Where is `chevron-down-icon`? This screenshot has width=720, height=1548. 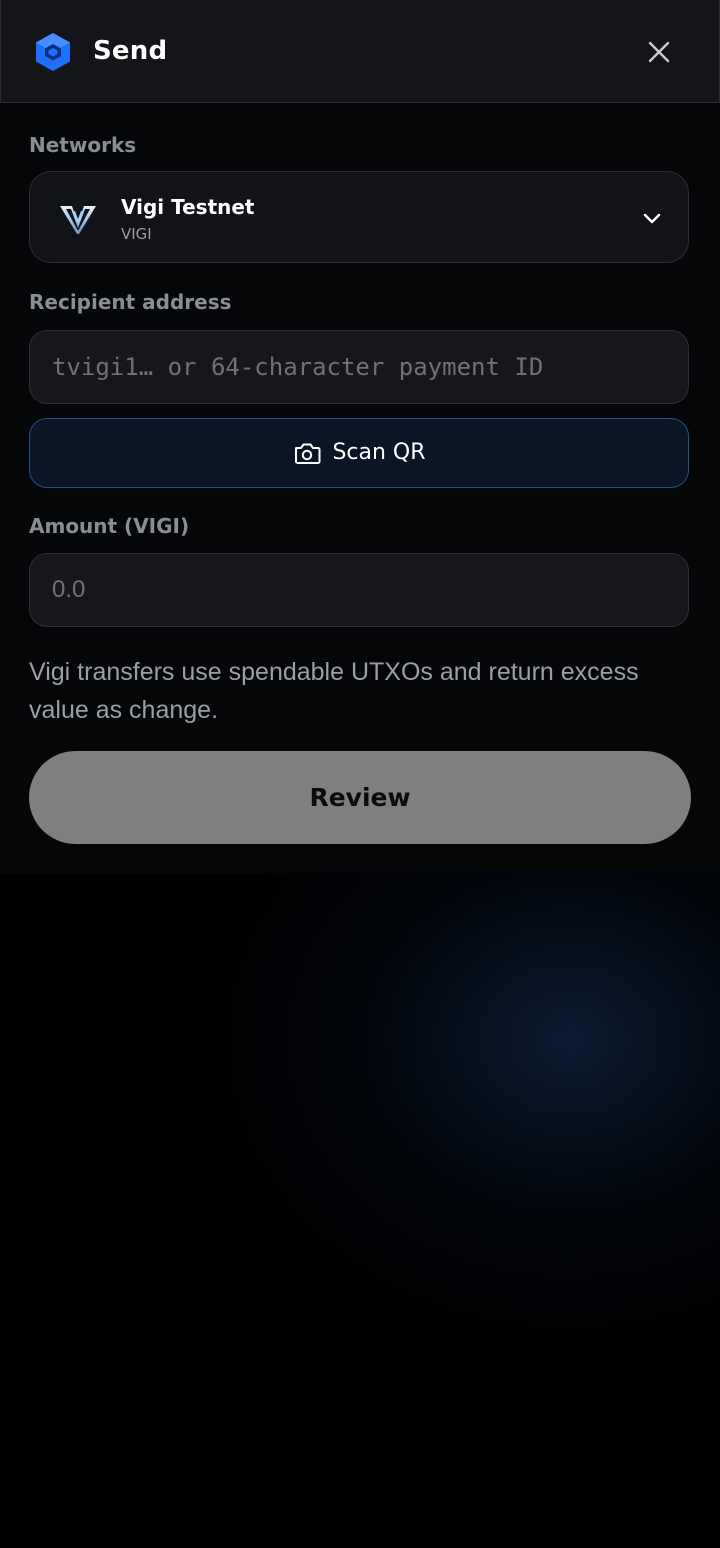
chevron-down-icon is located at coordinates (652, 218).